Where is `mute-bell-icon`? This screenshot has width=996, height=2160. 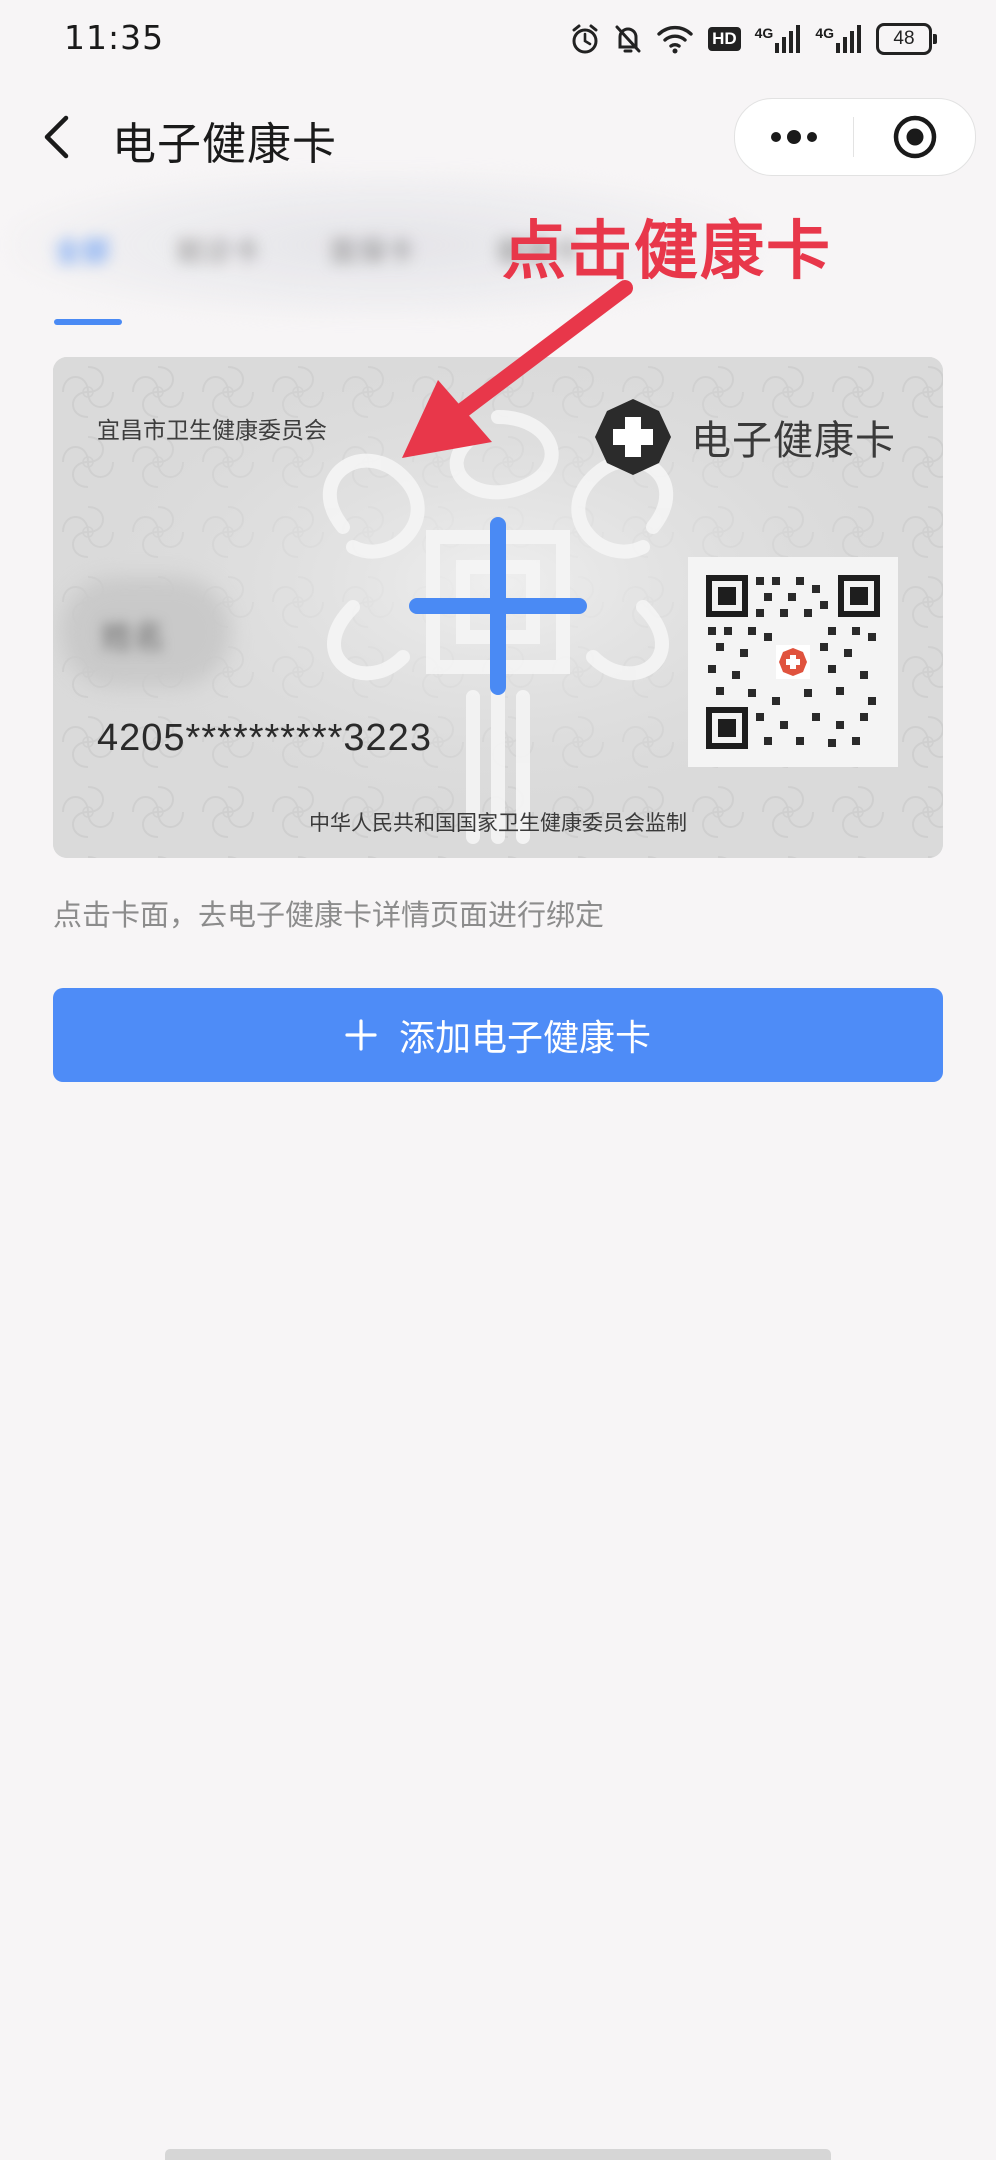
mute-bell-icon is located at coordinates (628, 39).